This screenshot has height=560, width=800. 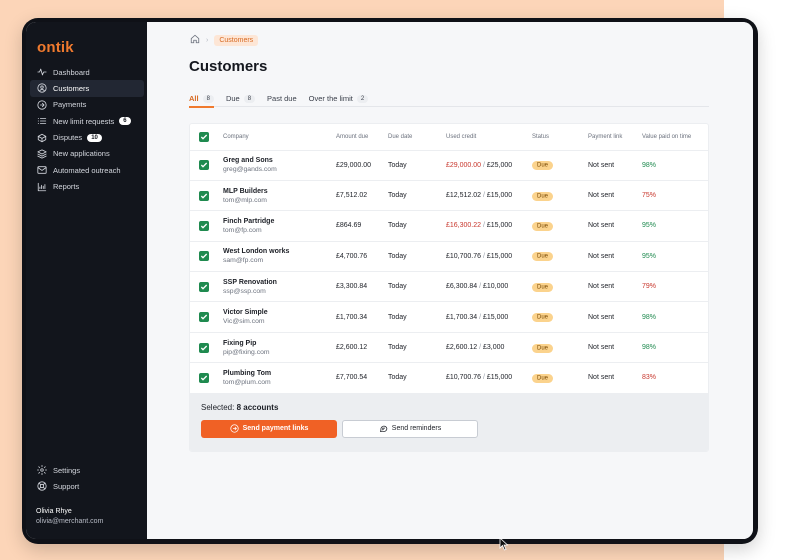 I want to click on company-email: Vic@sim.com, so click(x=244, y=322).